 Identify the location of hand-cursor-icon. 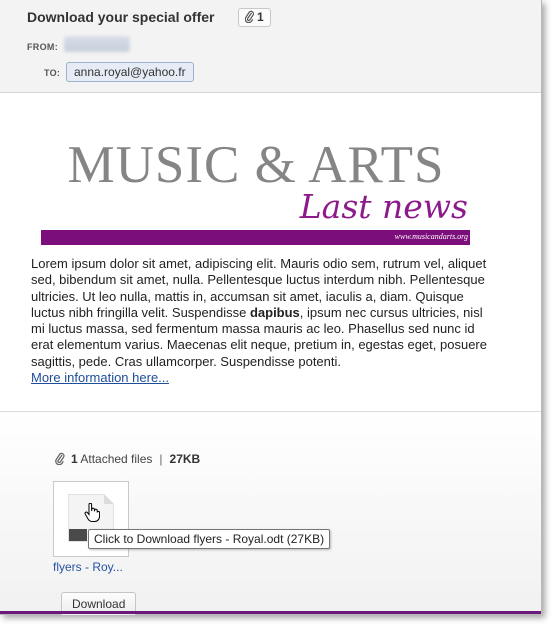
(92, 512).